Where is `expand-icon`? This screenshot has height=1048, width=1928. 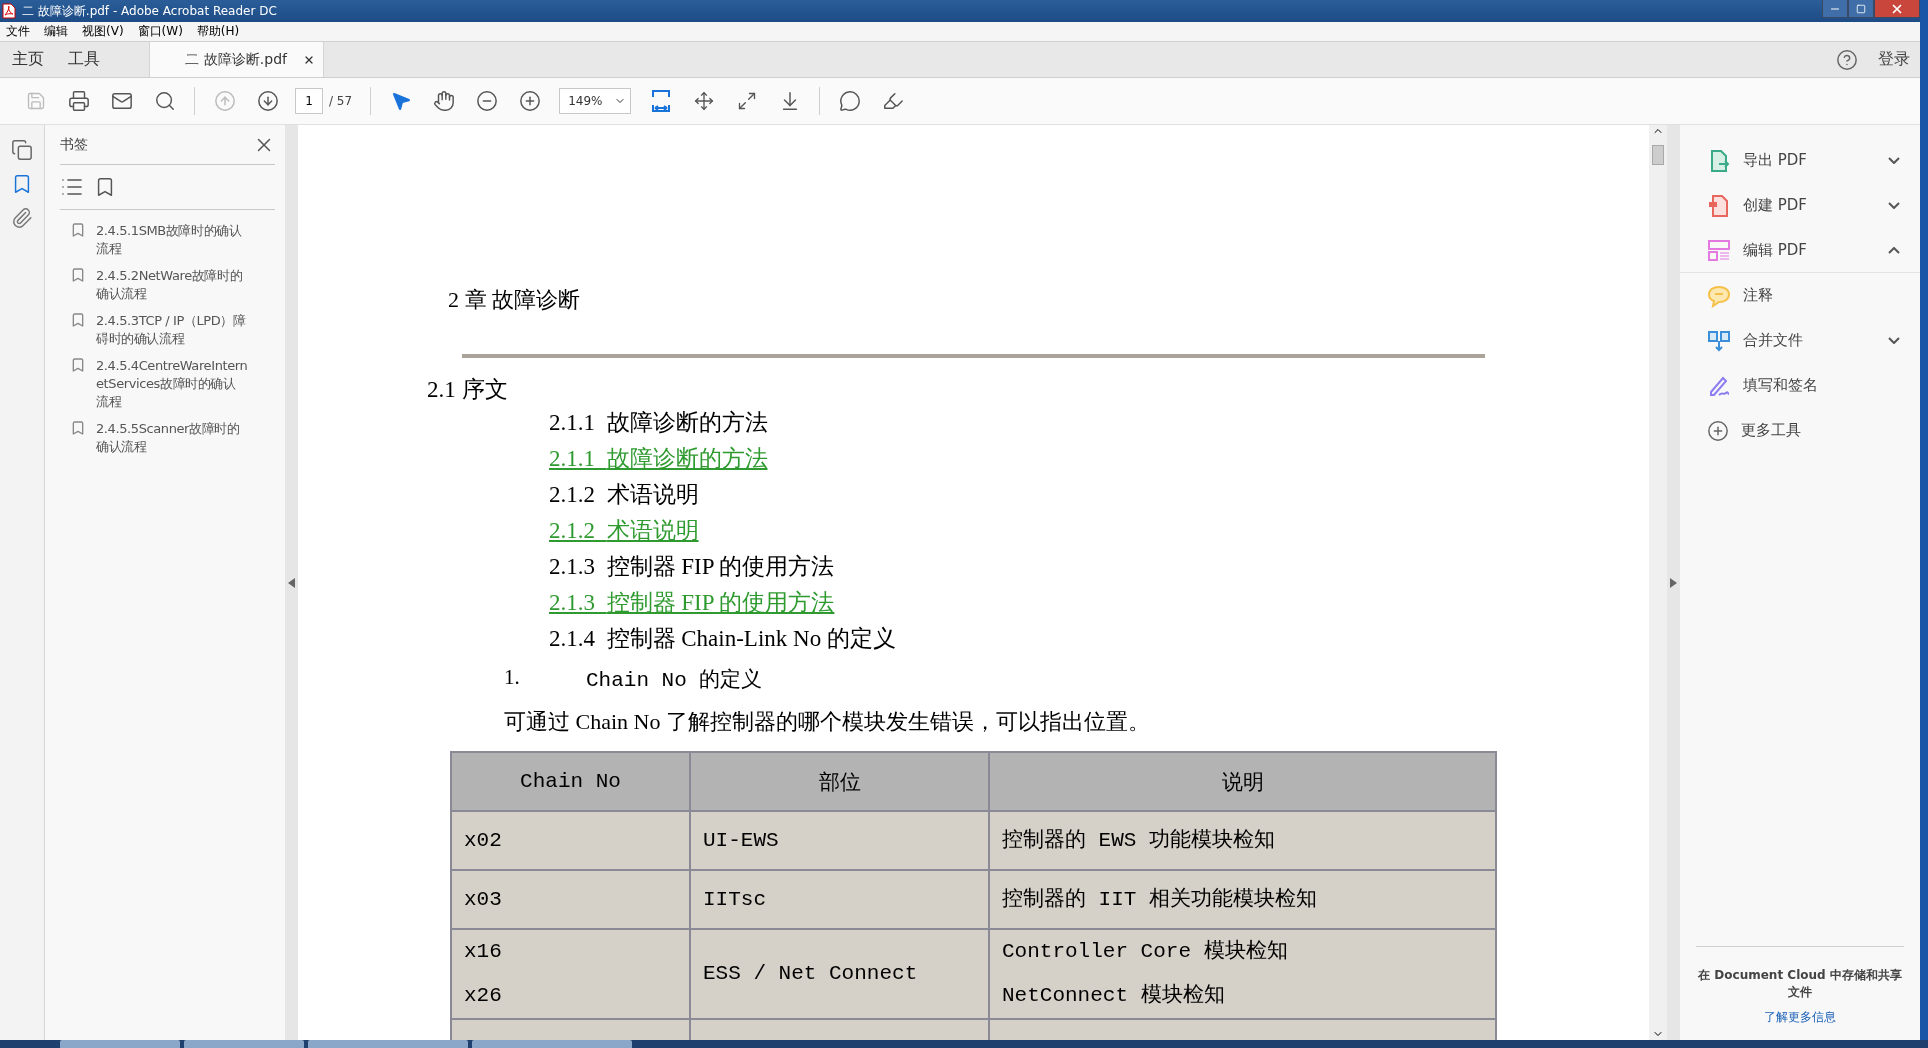
expand-icon is located at coordinates (746, 101).